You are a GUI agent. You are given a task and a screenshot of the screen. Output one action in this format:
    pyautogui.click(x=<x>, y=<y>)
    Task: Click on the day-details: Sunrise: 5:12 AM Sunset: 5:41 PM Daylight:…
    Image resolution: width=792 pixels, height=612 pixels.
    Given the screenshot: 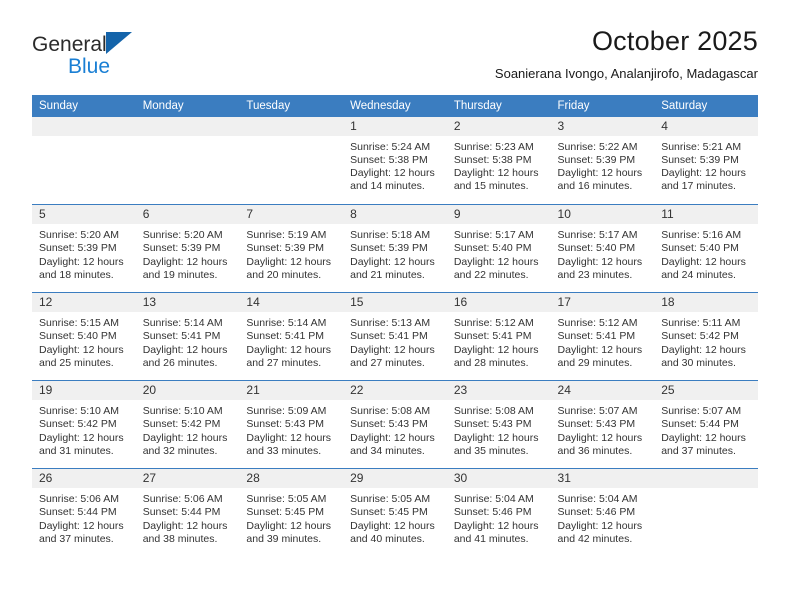 What is the action you would take?
    pyautogui.click(x=603, y=341)
    